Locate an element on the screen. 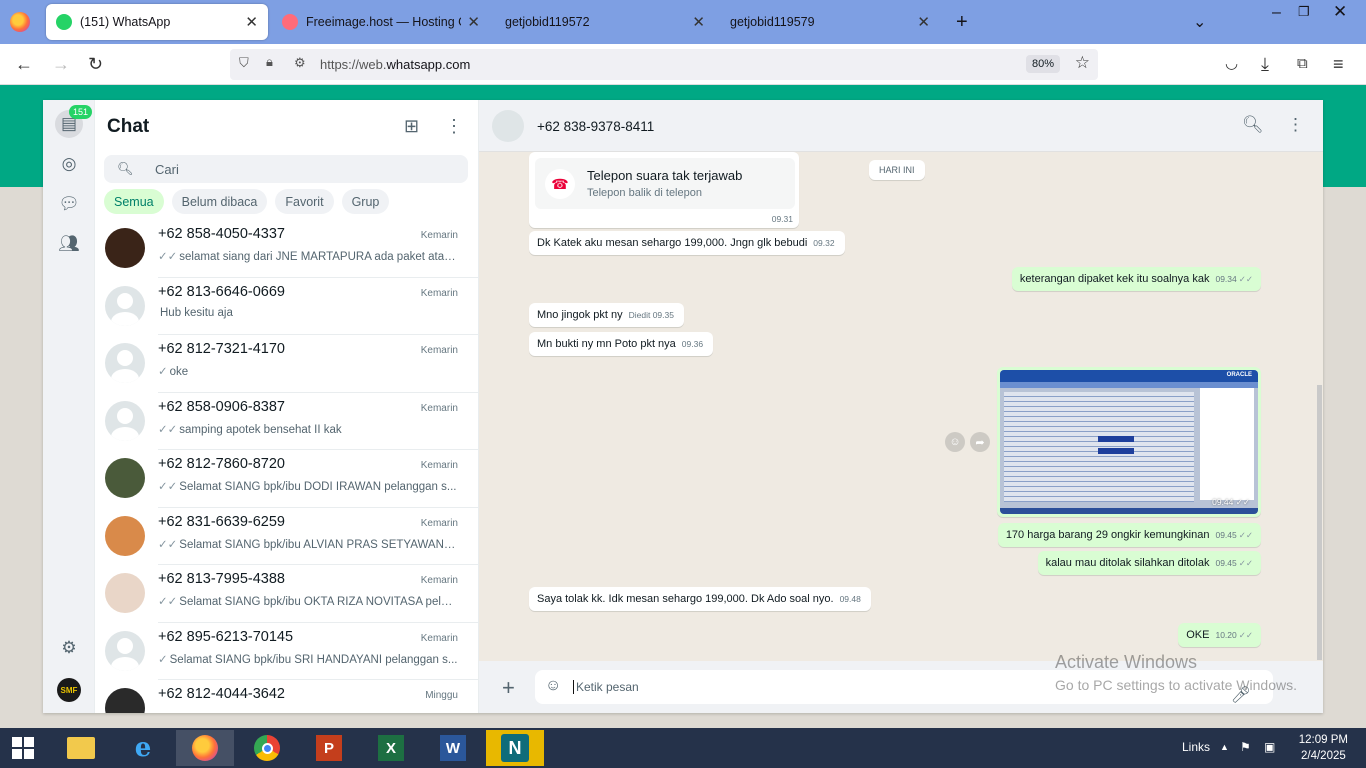  message-time: 09.34 ✓✓ is located at coordinates (1234, 279).